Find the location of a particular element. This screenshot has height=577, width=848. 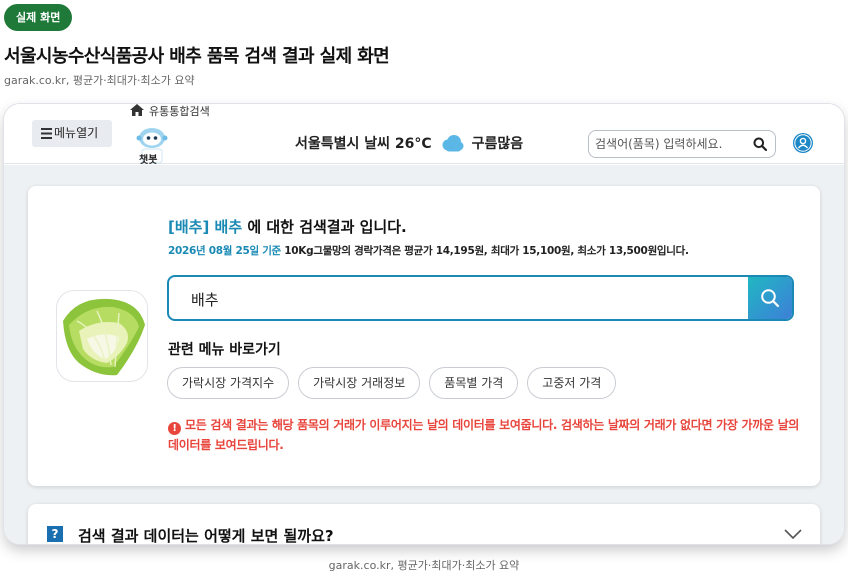

chip-trade-info: 가락시장 거래정보 is located at coordinates (359, 383).